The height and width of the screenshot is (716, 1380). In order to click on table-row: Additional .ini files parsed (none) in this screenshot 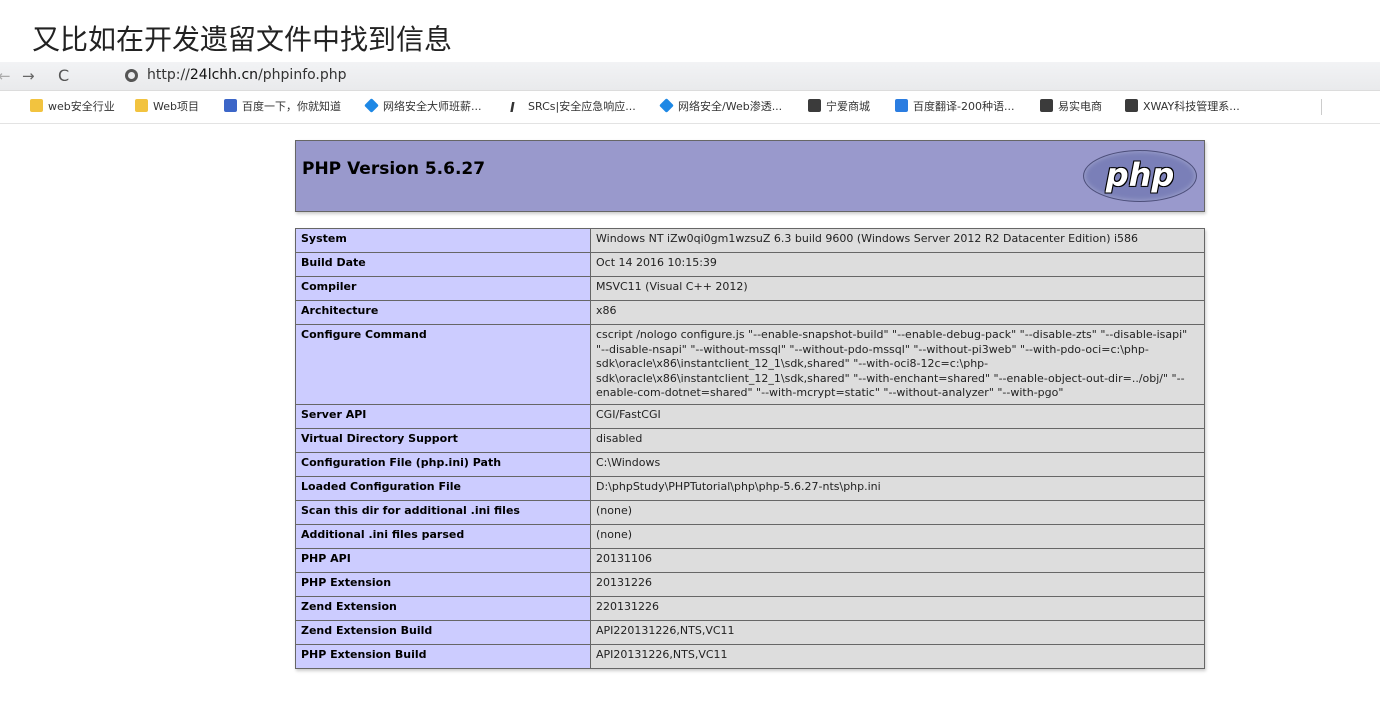, I will do `click(750, 536)`.